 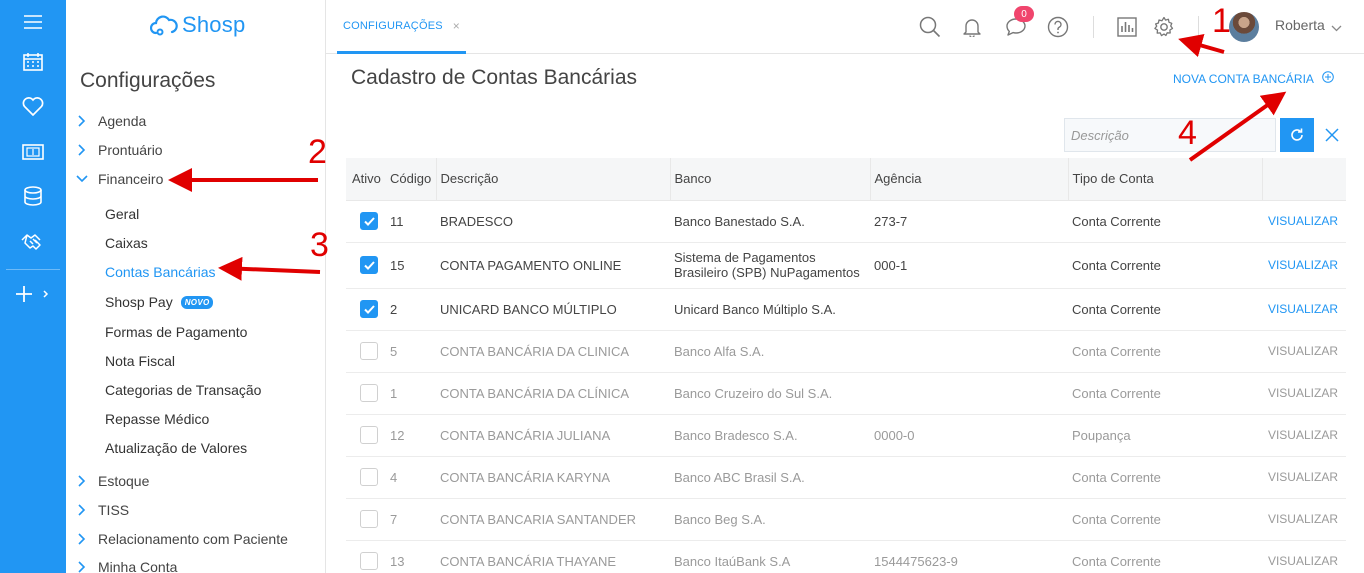 What do you see at coordinates (33, 294) in the screenshot?
I see `rail-add-button` at bounding box center [33, 294].